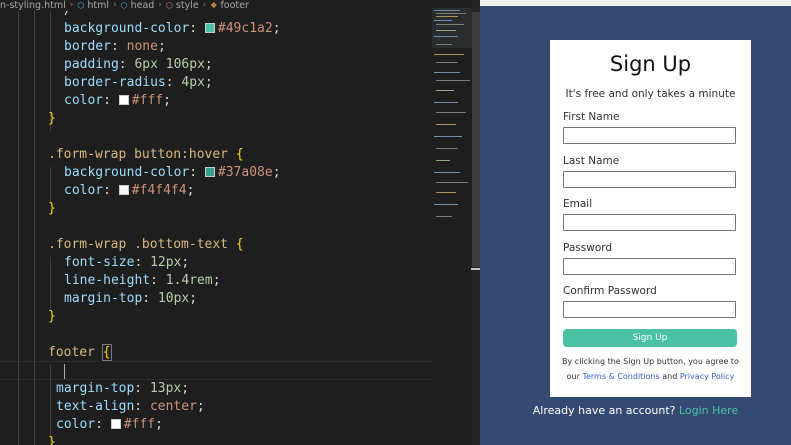 The width and height of the screenshot is (791, 445). I want to click on breadcrumb-item-style: style, so click(187, 5).